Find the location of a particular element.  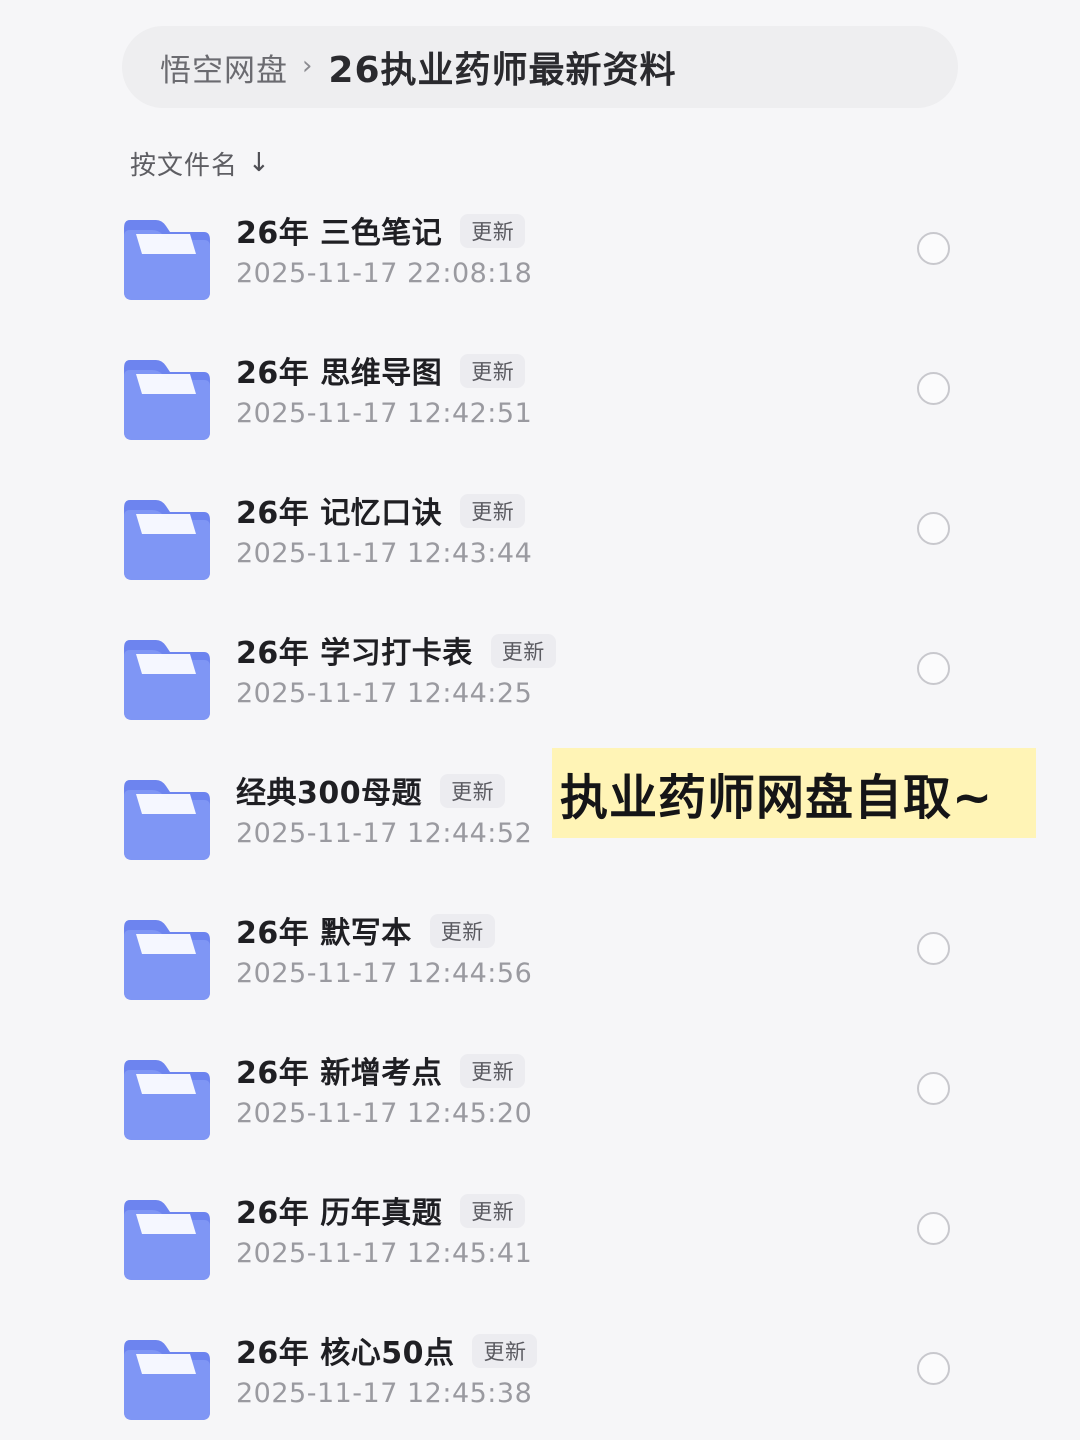

list-item: 26年 三色笔记 更新 2025-11-17 22:08:18 is located at coordinates (540, 270).